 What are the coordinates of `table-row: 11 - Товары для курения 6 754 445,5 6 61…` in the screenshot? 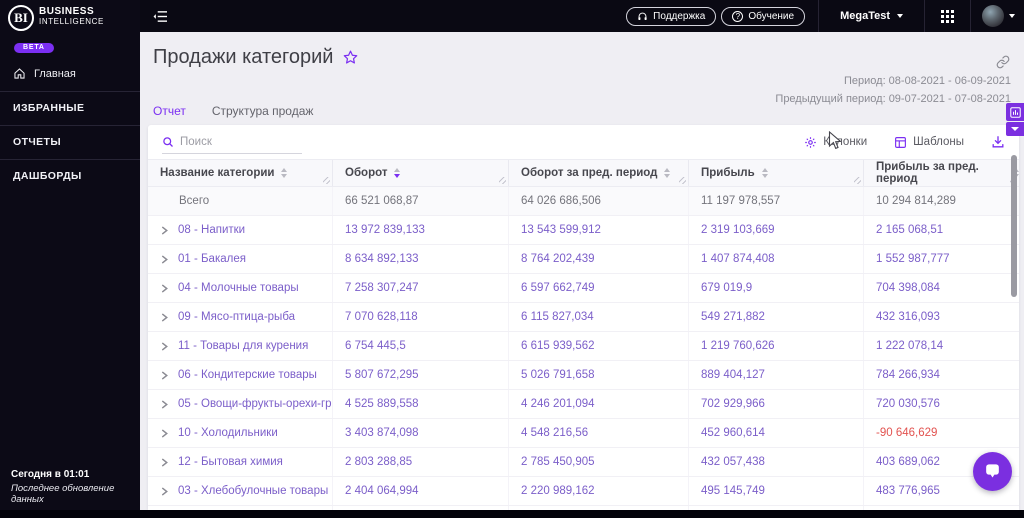 It's located at (583, 346).